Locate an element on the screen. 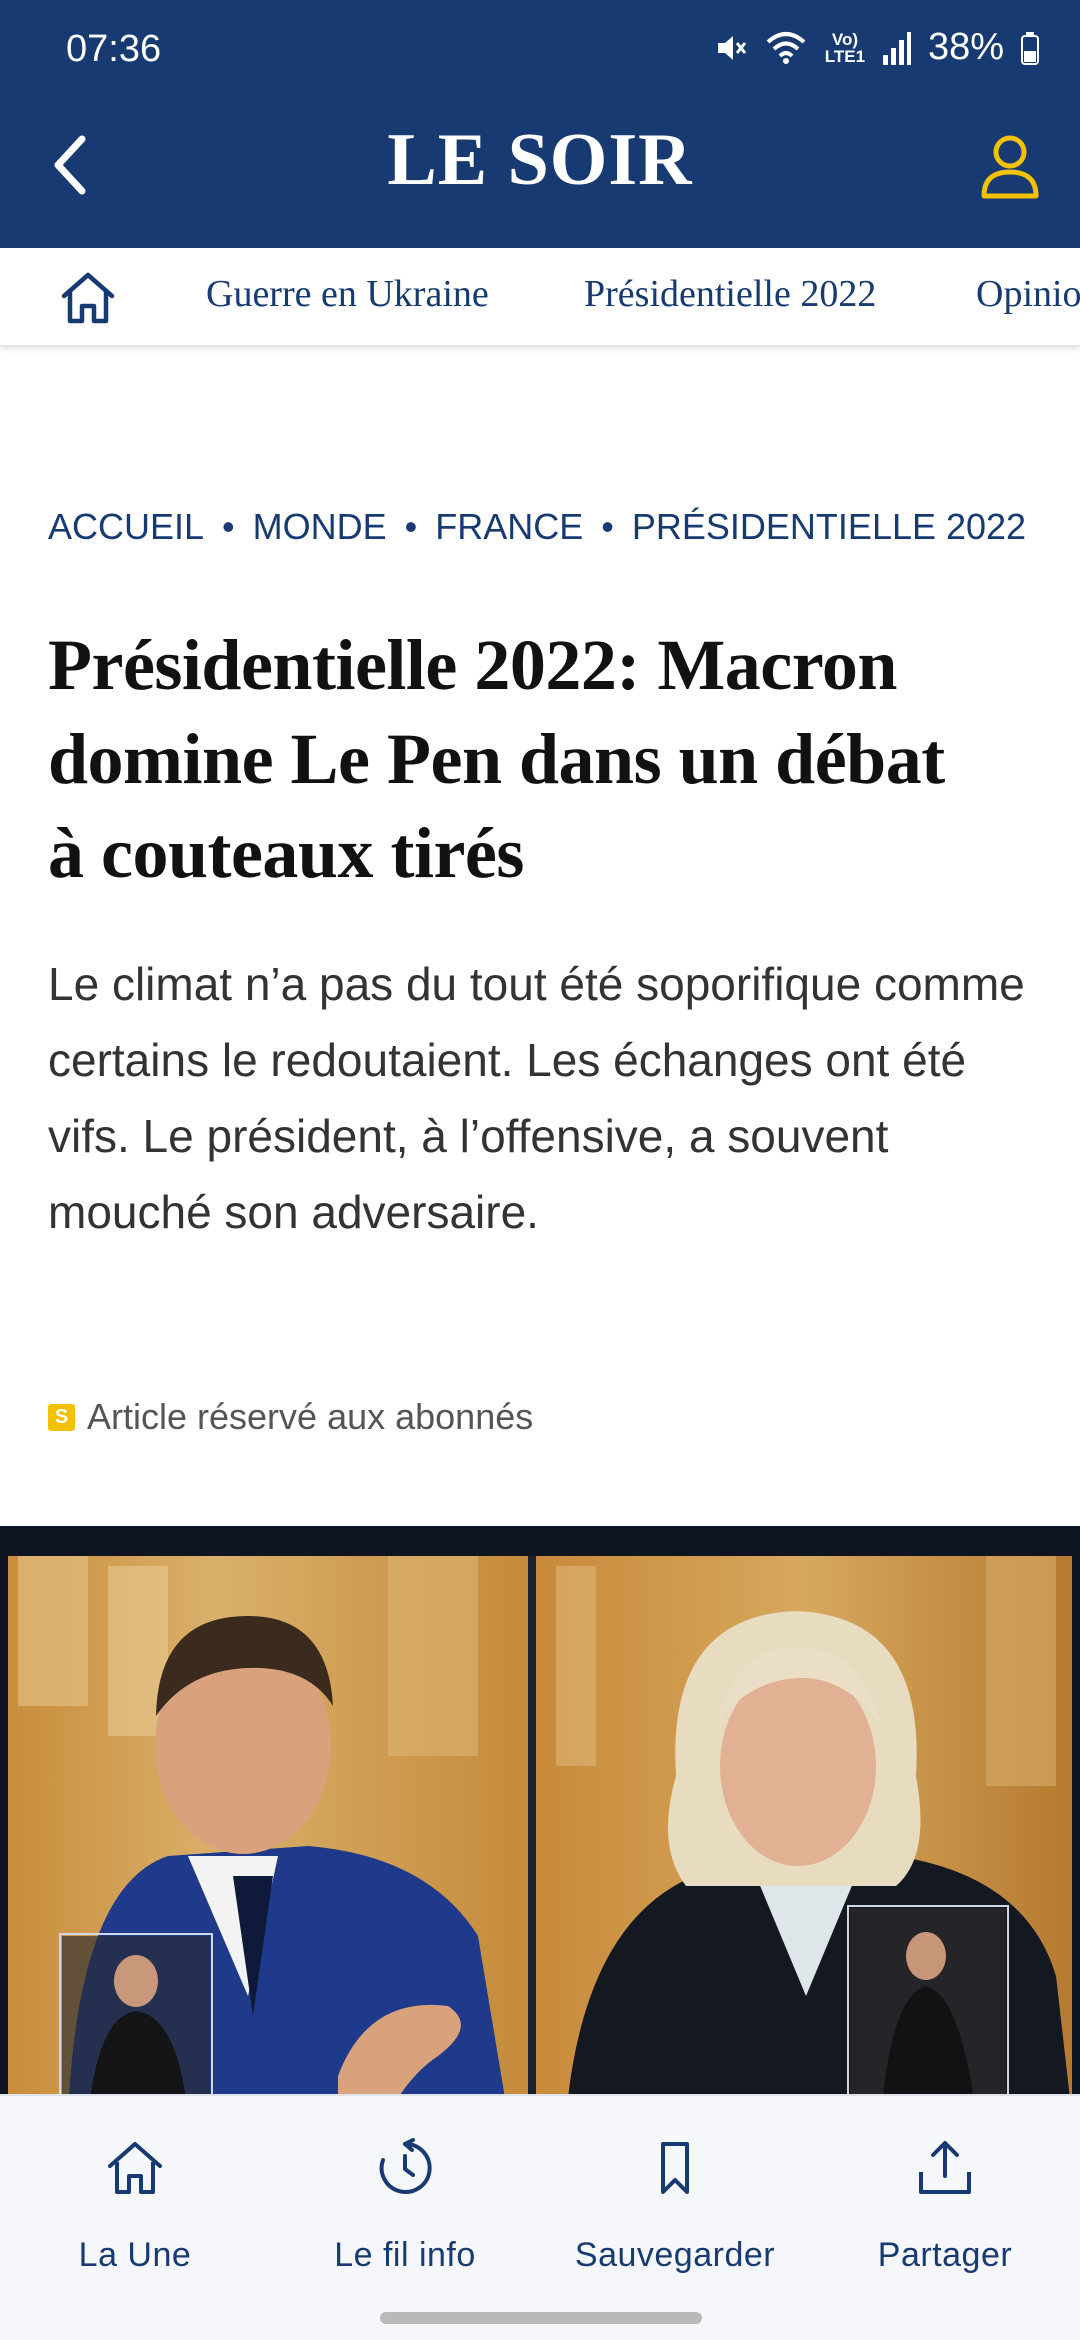 Image resolution: width=1080 pixels, height=2340 pixels. user-icon is located at coordinates (1010, 167).